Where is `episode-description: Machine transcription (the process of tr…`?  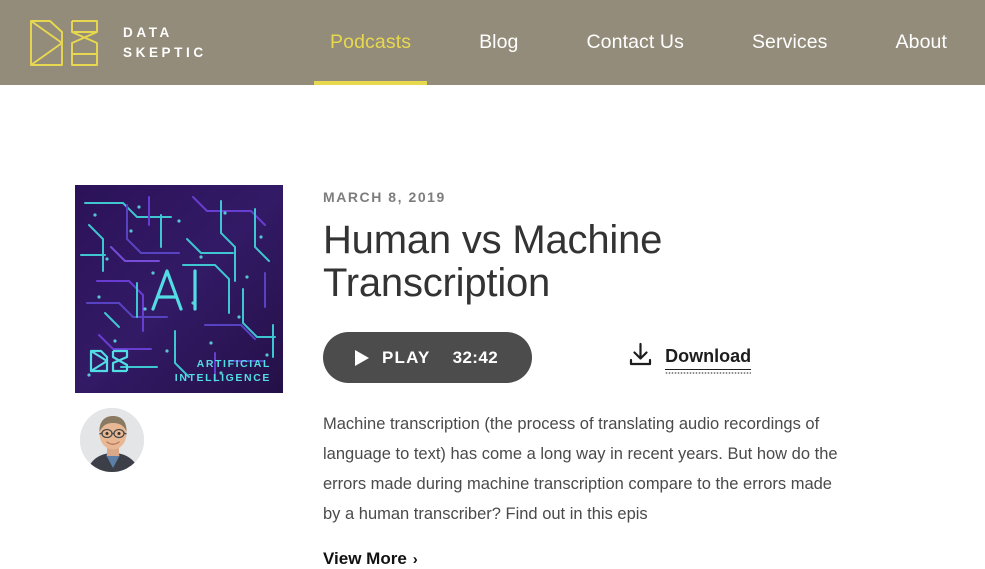 episode-description: Machine transcription (the process of tr… is located at coordinates (580, 469).